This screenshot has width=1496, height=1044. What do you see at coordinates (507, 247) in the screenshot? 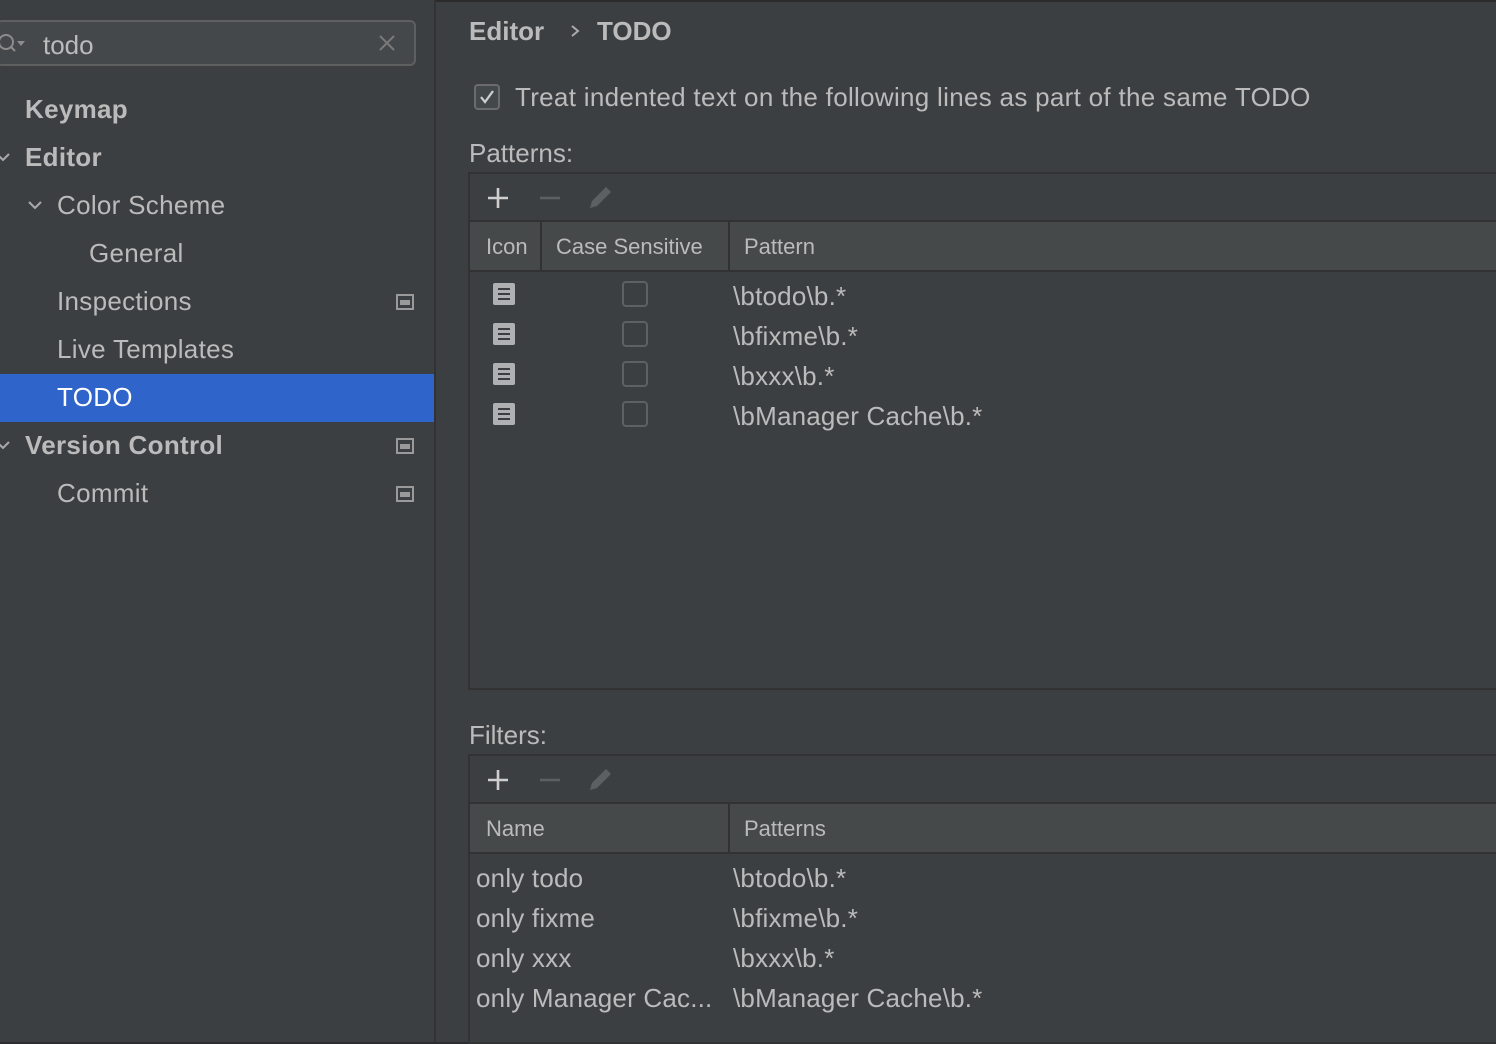
I see `column-header-icon: Icon` at bounding box center [507, 247].